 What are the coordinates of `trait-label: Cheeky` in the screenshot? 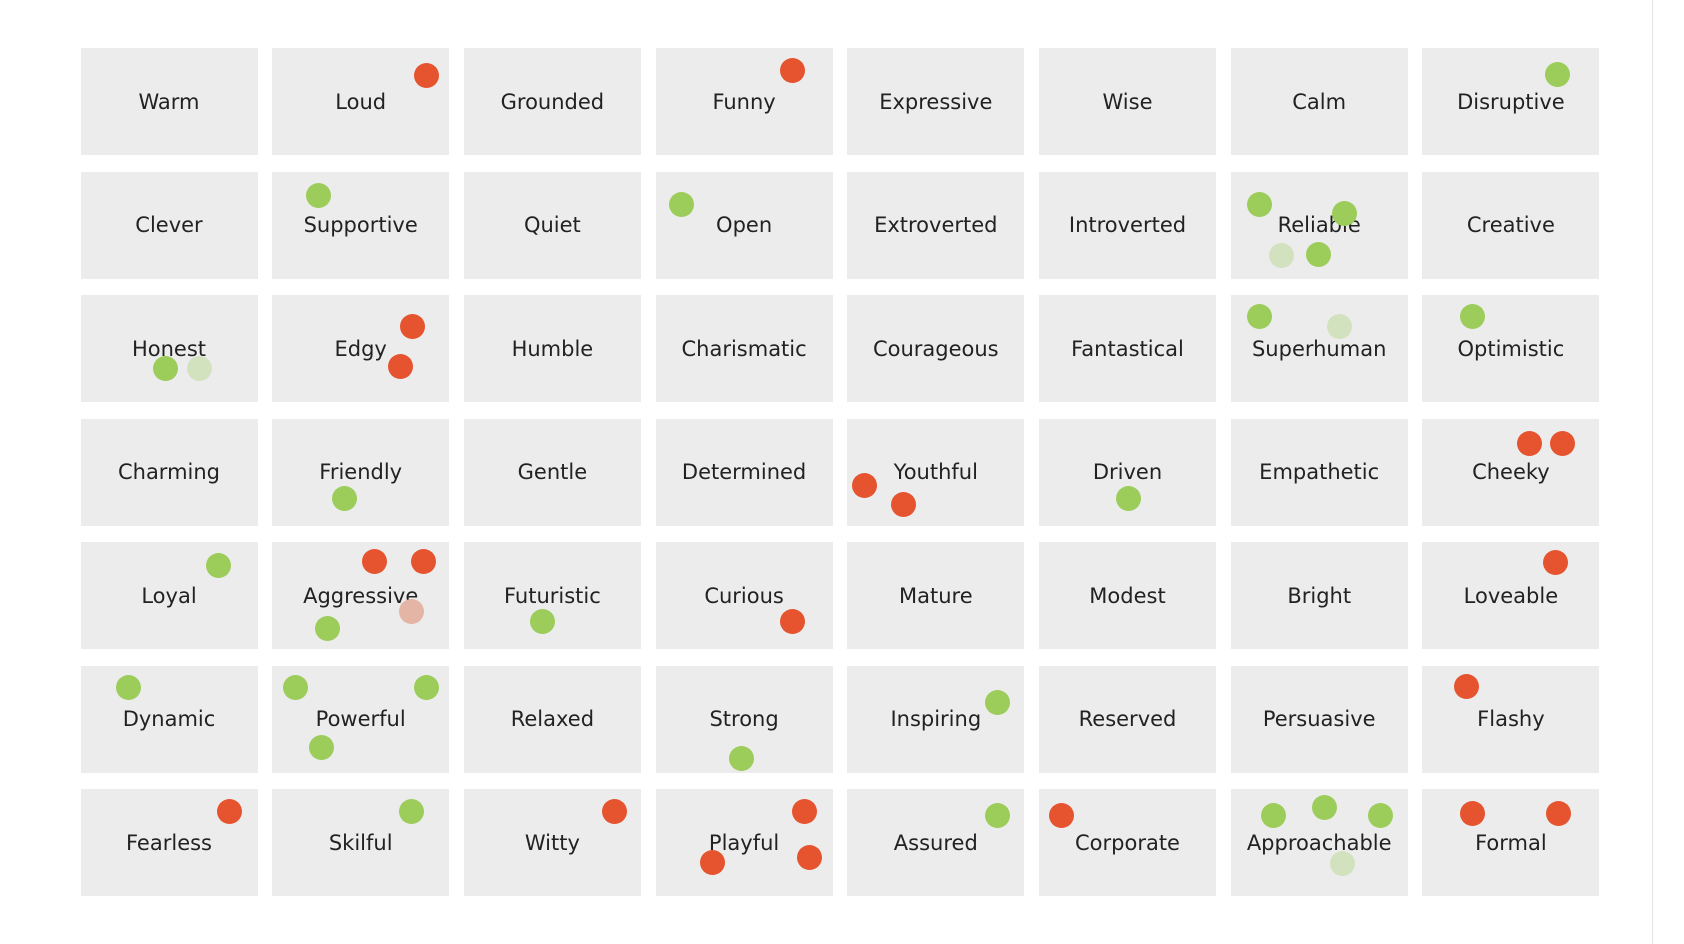 It's located at (1511, 472).